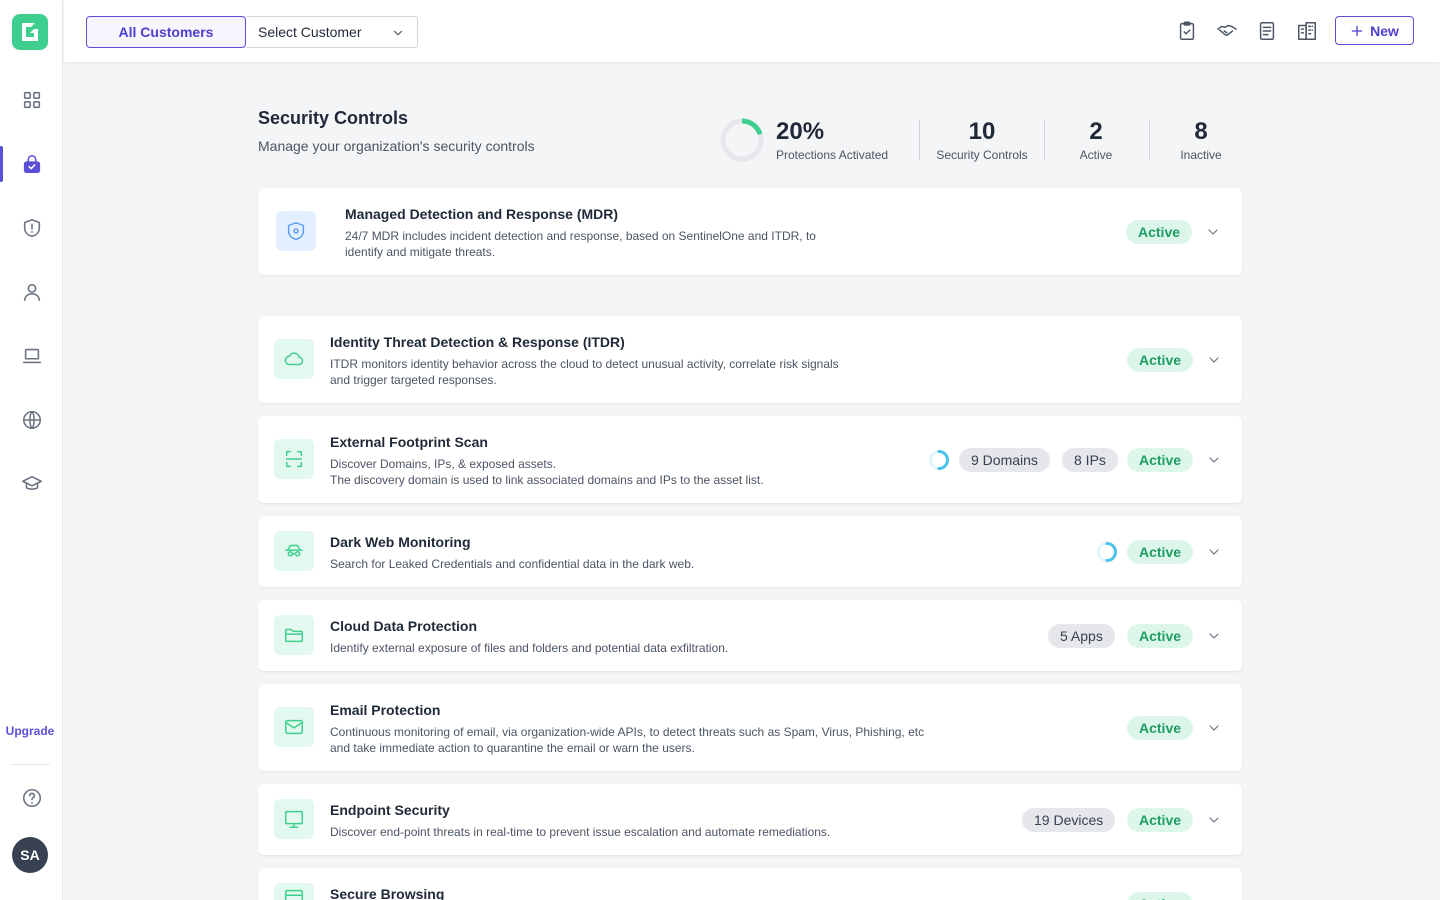 The height and width of the screenshot is (900, 1440). Describe the element at coordinates (387, 893) in the screenshot. I see `control-title: Secure Browsing` at that location.